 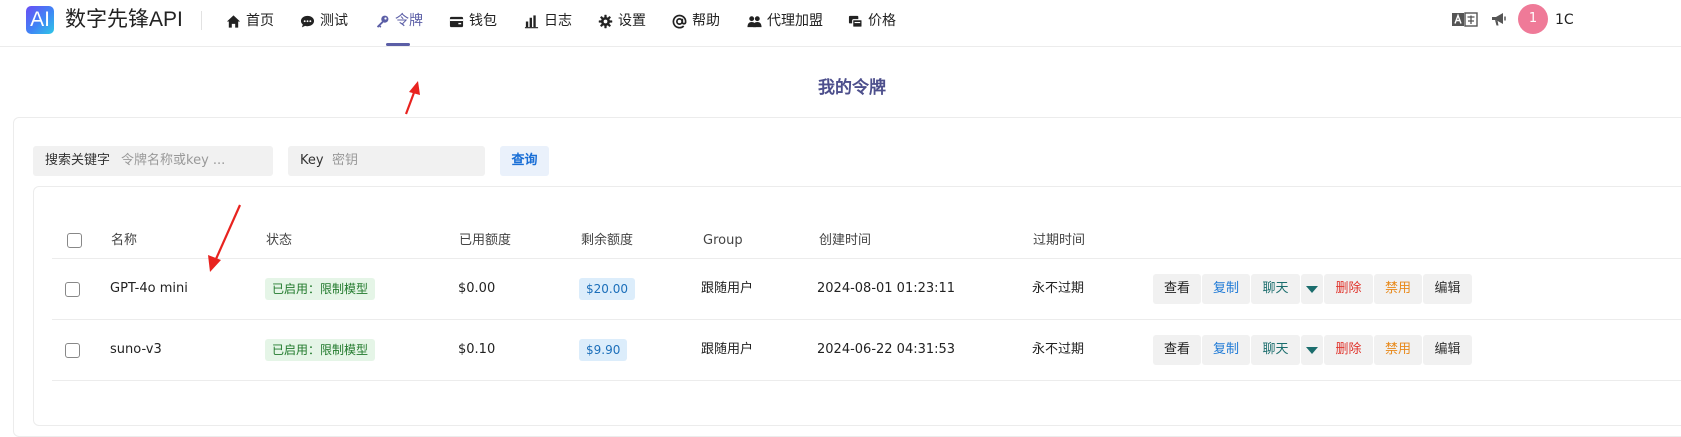 I want to click on select-all-checkbox, so click(x=74, y=240).